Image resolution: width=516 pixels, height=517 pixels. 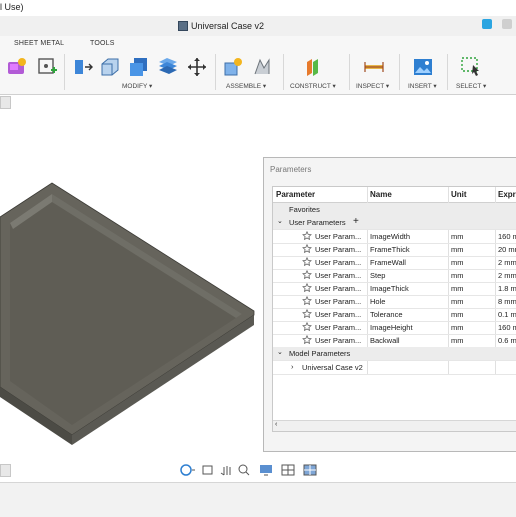 I want to click on press-pull-icon, so click(x=83, y=67).